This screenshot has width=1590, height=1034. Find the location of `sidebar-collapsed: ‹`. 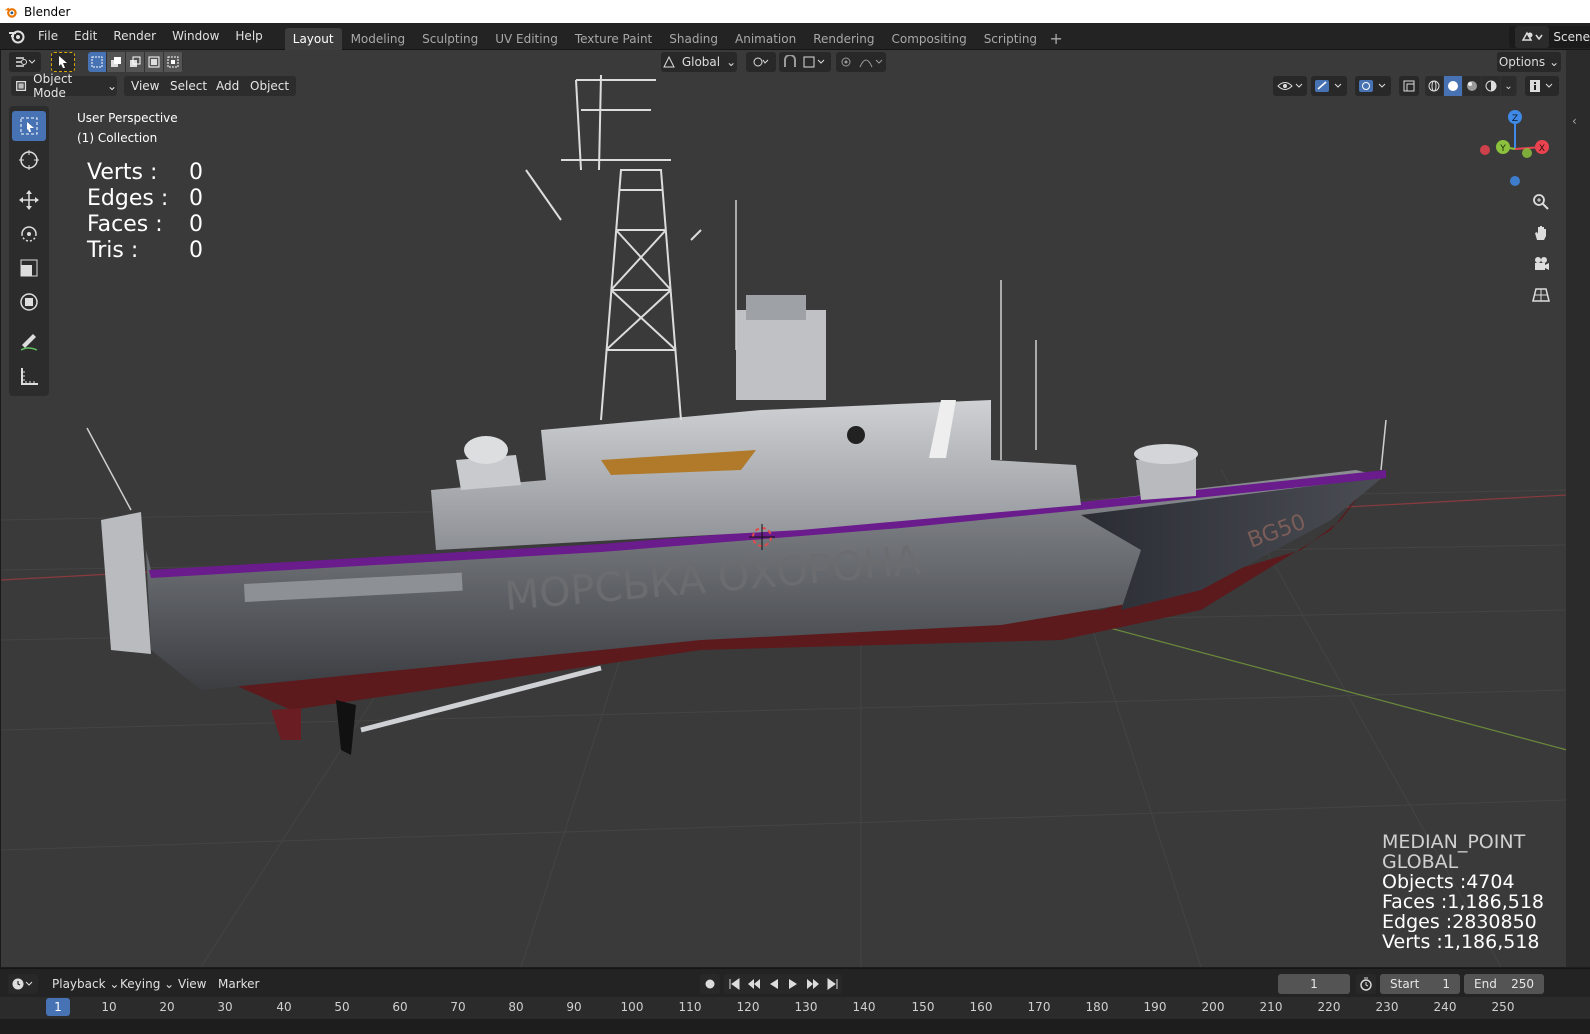

sidebar-collapsed: ‹ is located at coordinates (1578, 508).